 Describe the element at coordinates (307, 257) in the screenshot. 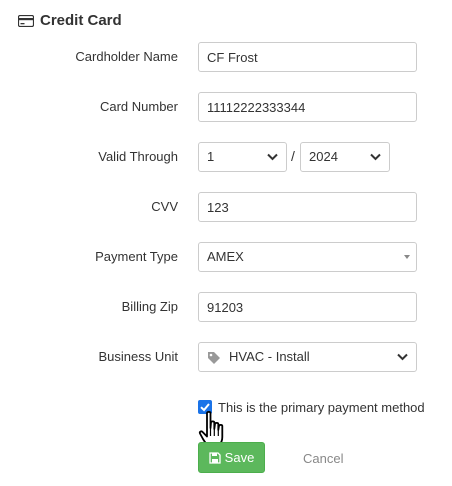

I see `payment-type-select: AMEX` at that location.